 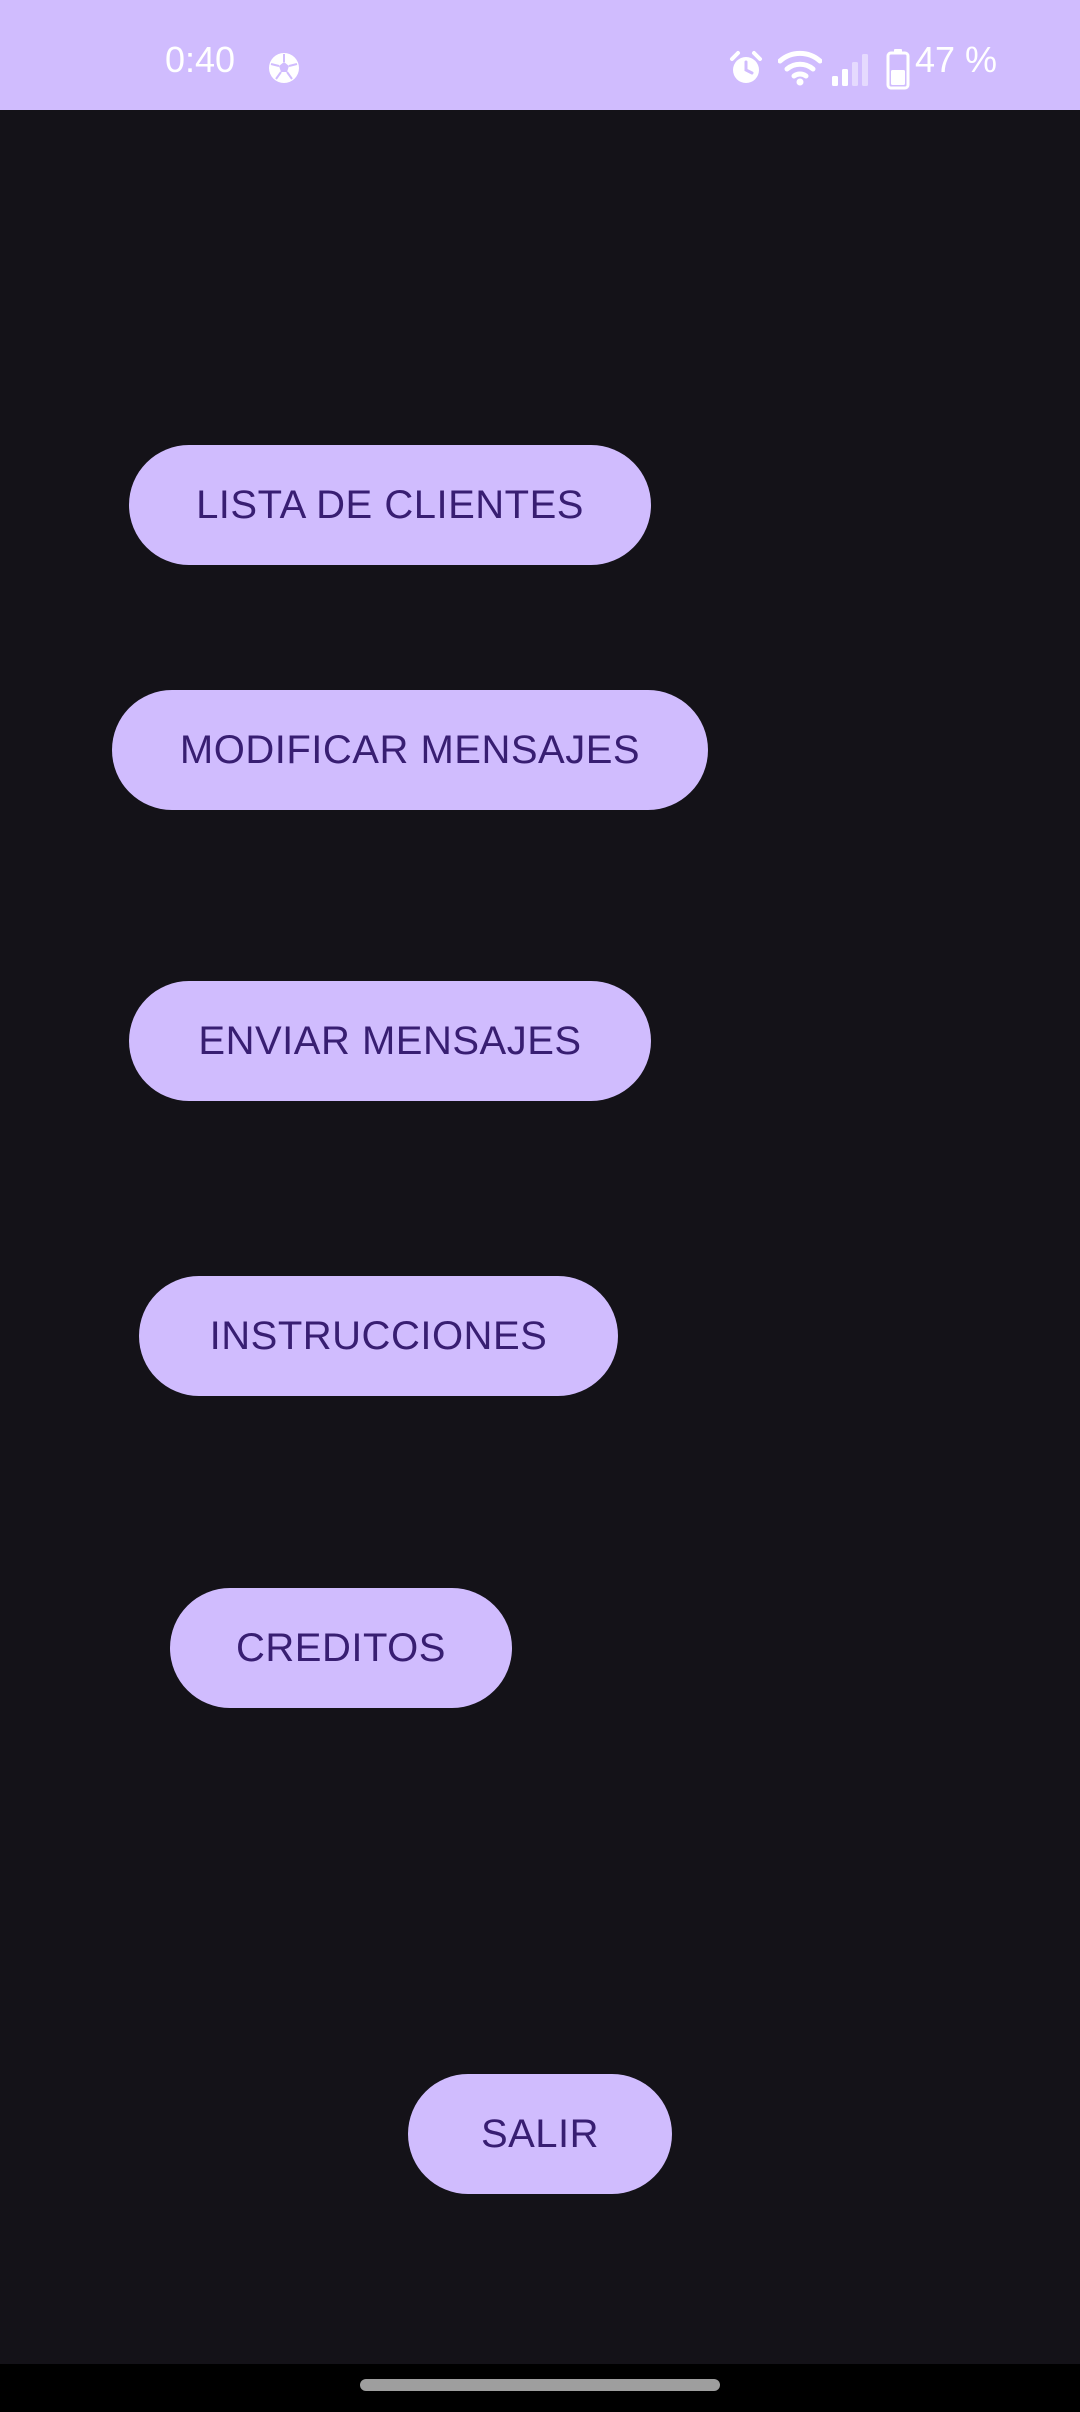 I want to click on navigation-bar, so click(x=540, y=2388).